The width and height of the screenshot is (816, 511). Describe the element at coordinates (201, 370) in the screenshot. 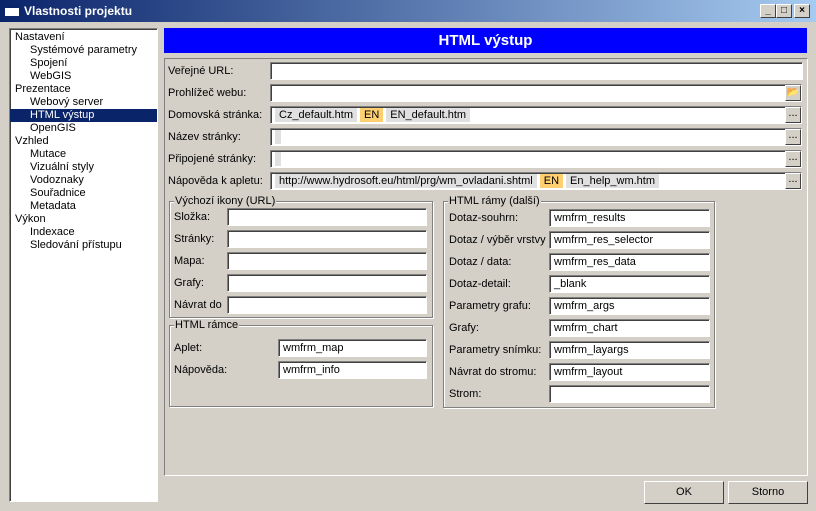

I see `frame-label: Nápověda:` at that location.